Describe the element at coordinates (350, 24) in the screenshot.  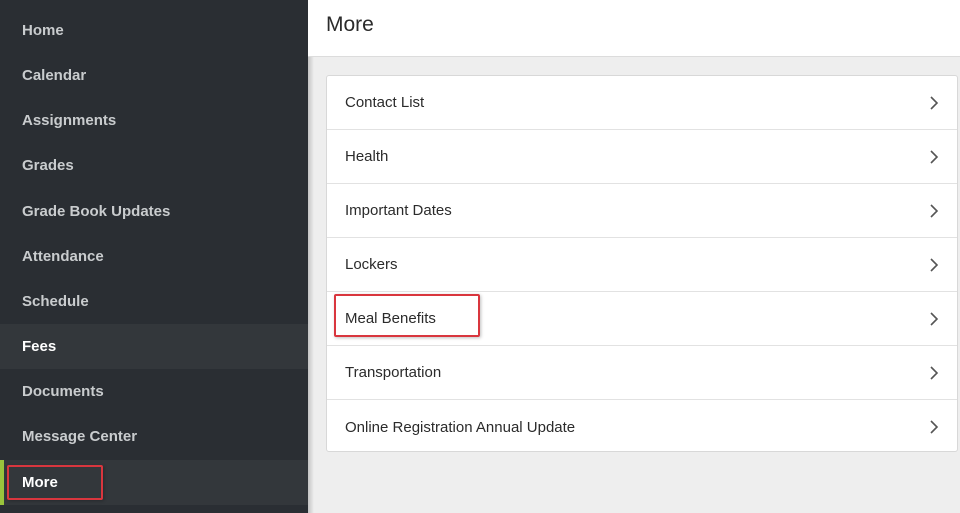
I see `page-title: More` at that location.